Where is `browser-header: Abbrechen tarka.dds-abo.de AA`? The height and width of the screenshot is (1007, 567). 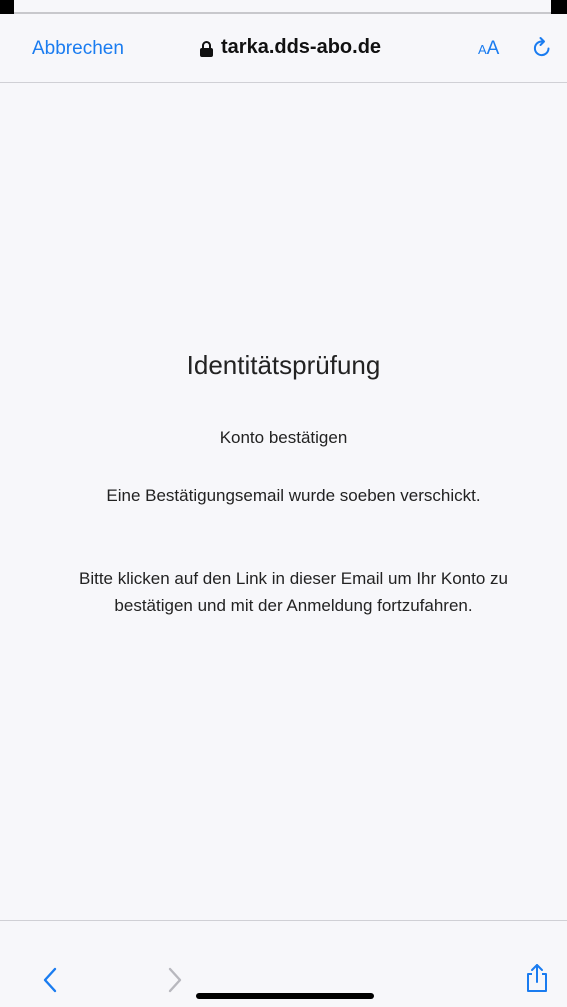 browser-header: Abbrechen tarka.dds-abo.de AA is located at coordinates (283, 48).